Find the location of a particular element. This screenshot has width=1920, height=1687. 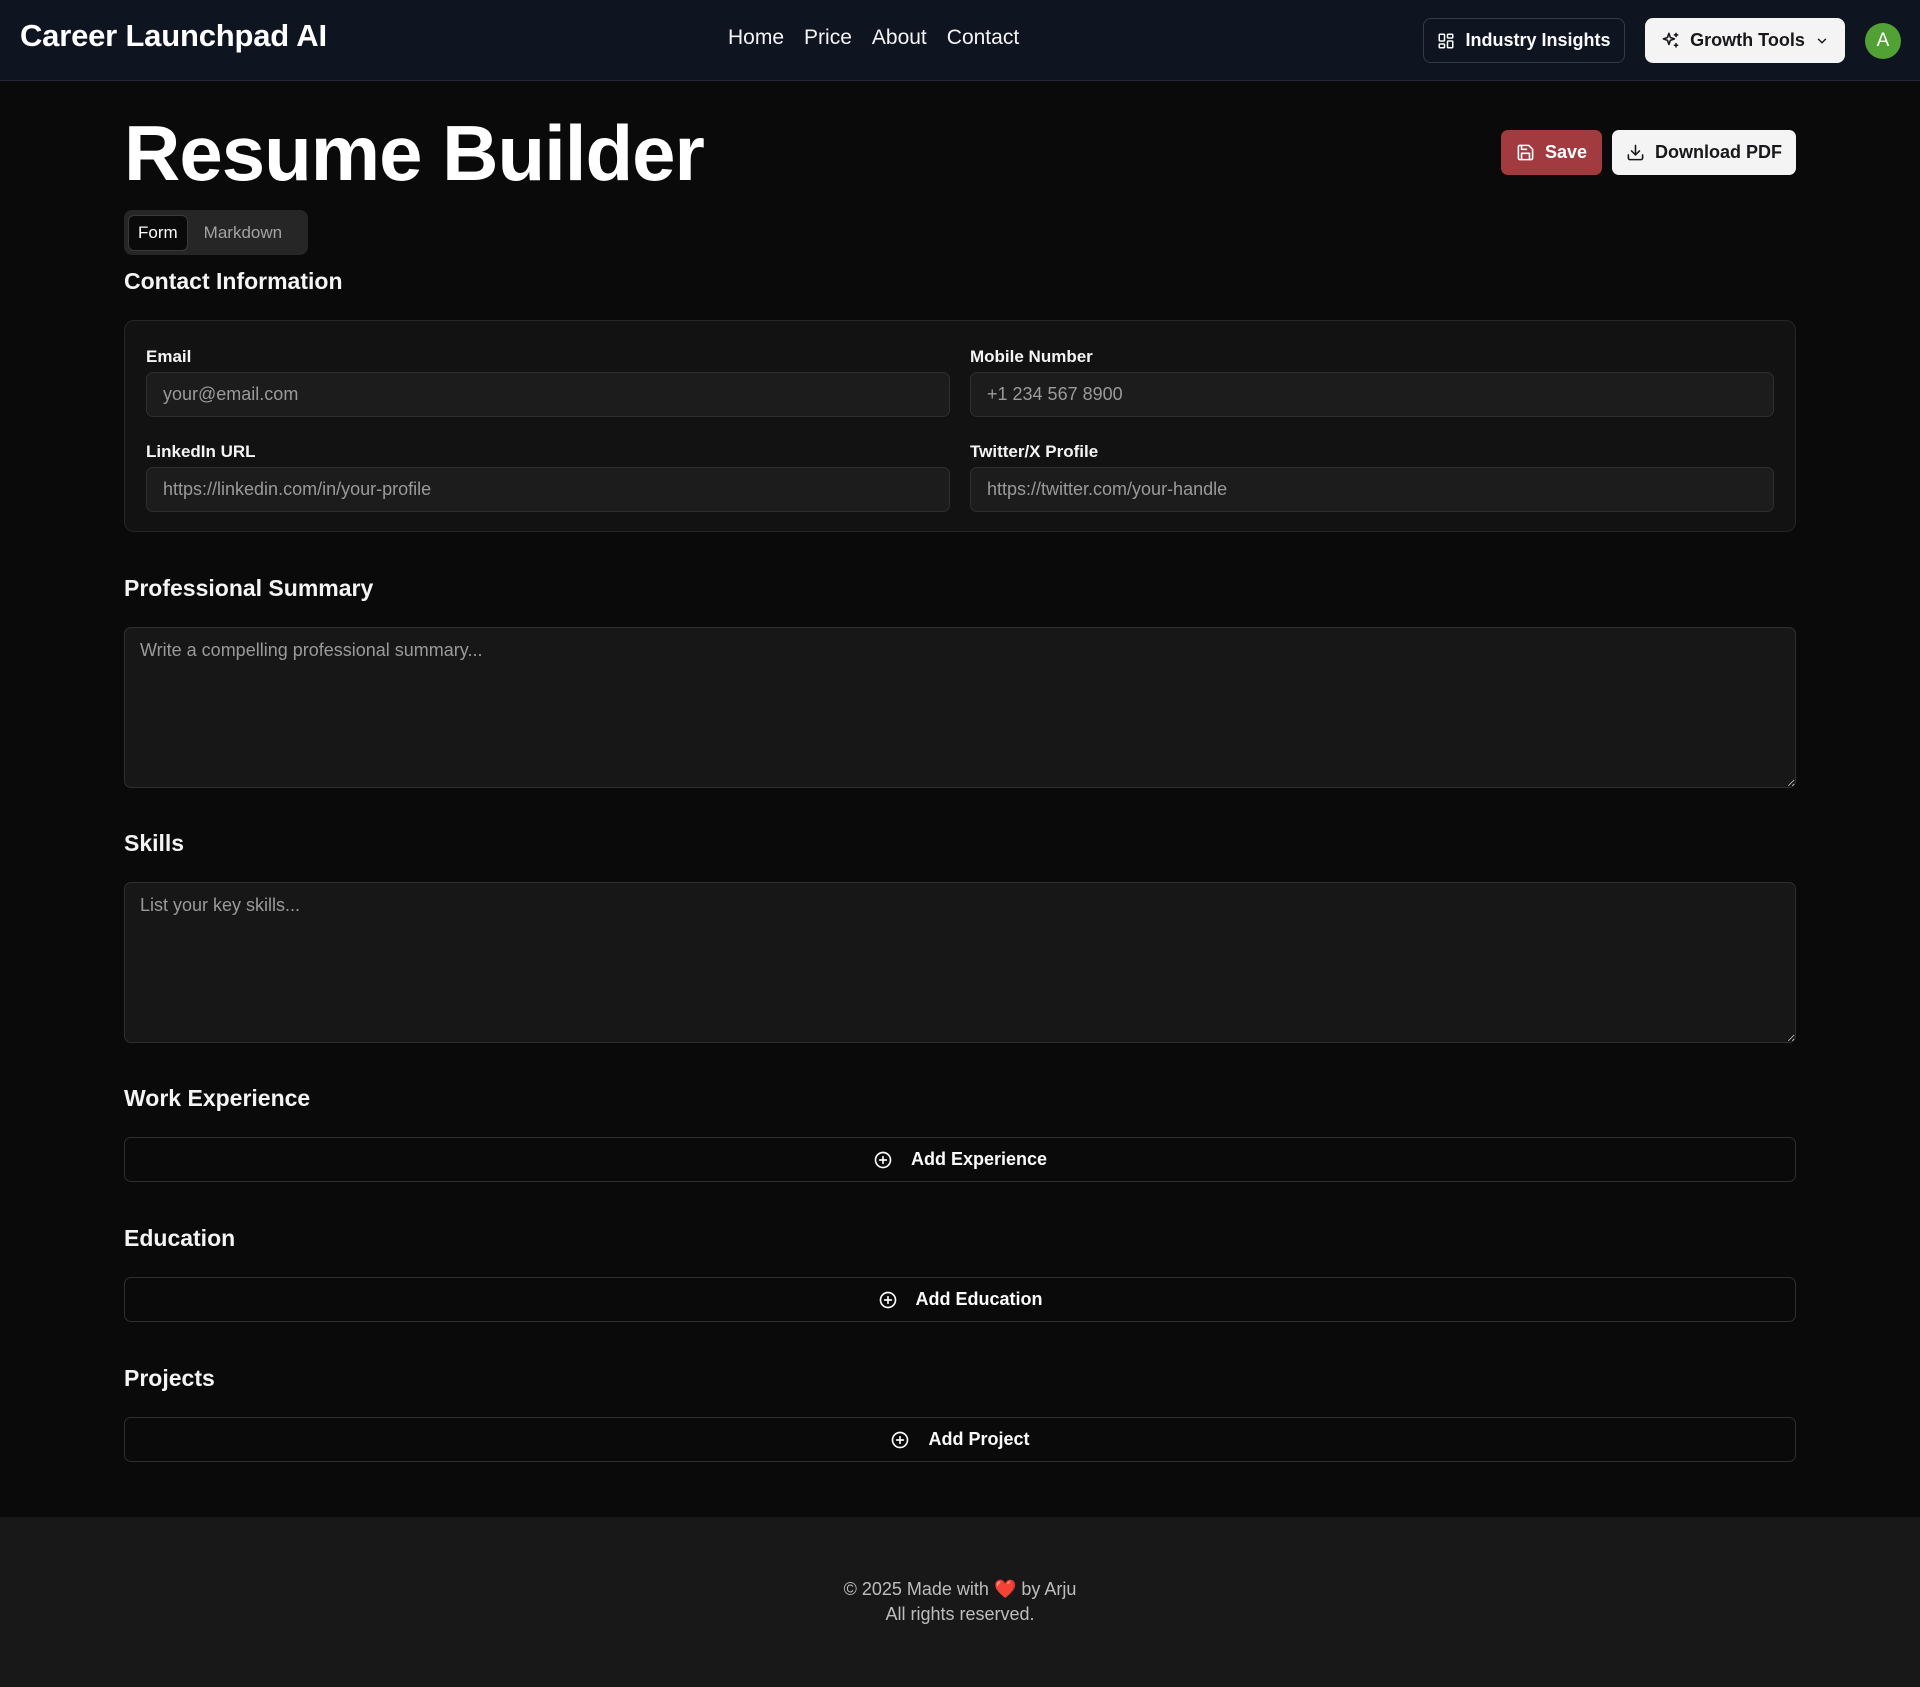

linkedin-label: LinkedIn URL is located at coordinates (201, 451).